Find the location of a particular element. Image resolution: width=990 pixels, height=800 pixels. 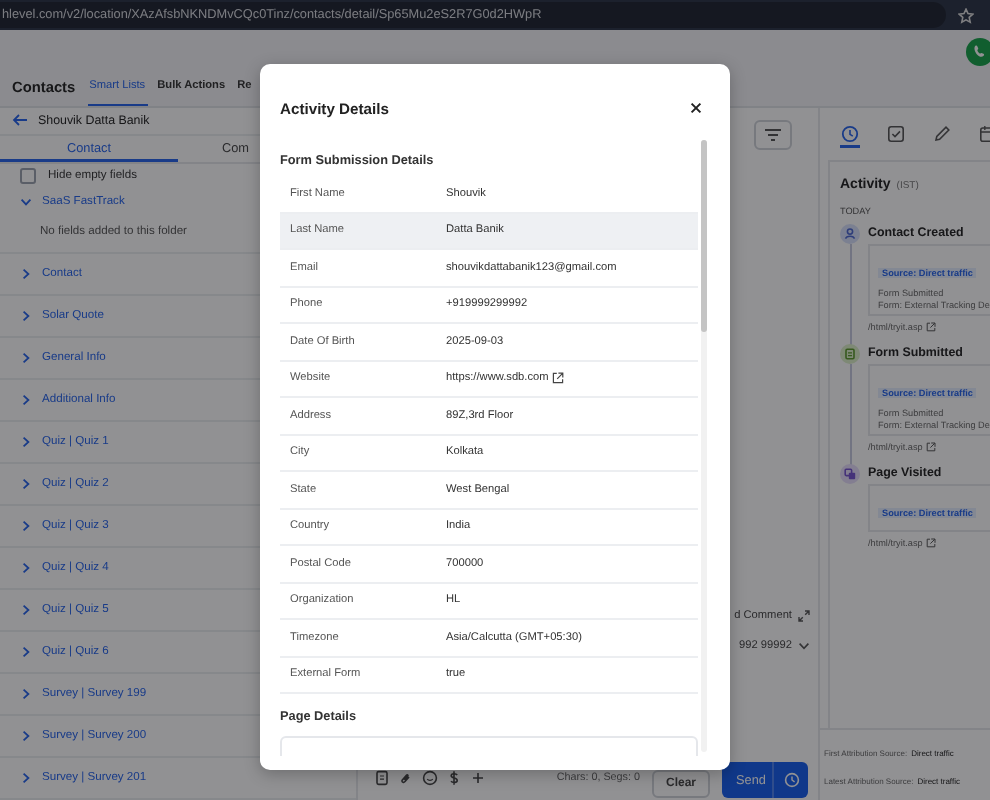

attachment-icon is located at coordinates (406, 777).